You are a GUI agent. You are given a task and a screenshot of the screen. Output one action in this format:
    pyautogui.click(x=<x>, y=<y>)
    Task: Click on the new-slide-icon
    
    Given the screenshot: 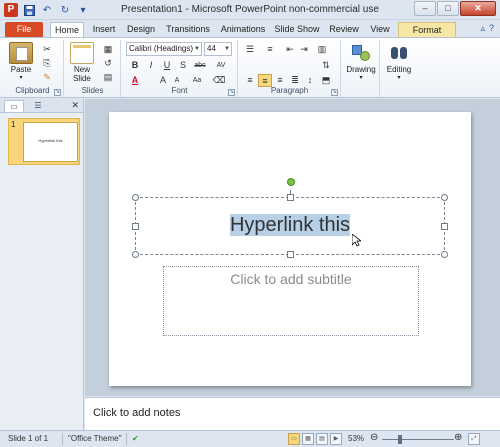 What is the action you would take?
    pyautogui.click(x=82, y=53)
    